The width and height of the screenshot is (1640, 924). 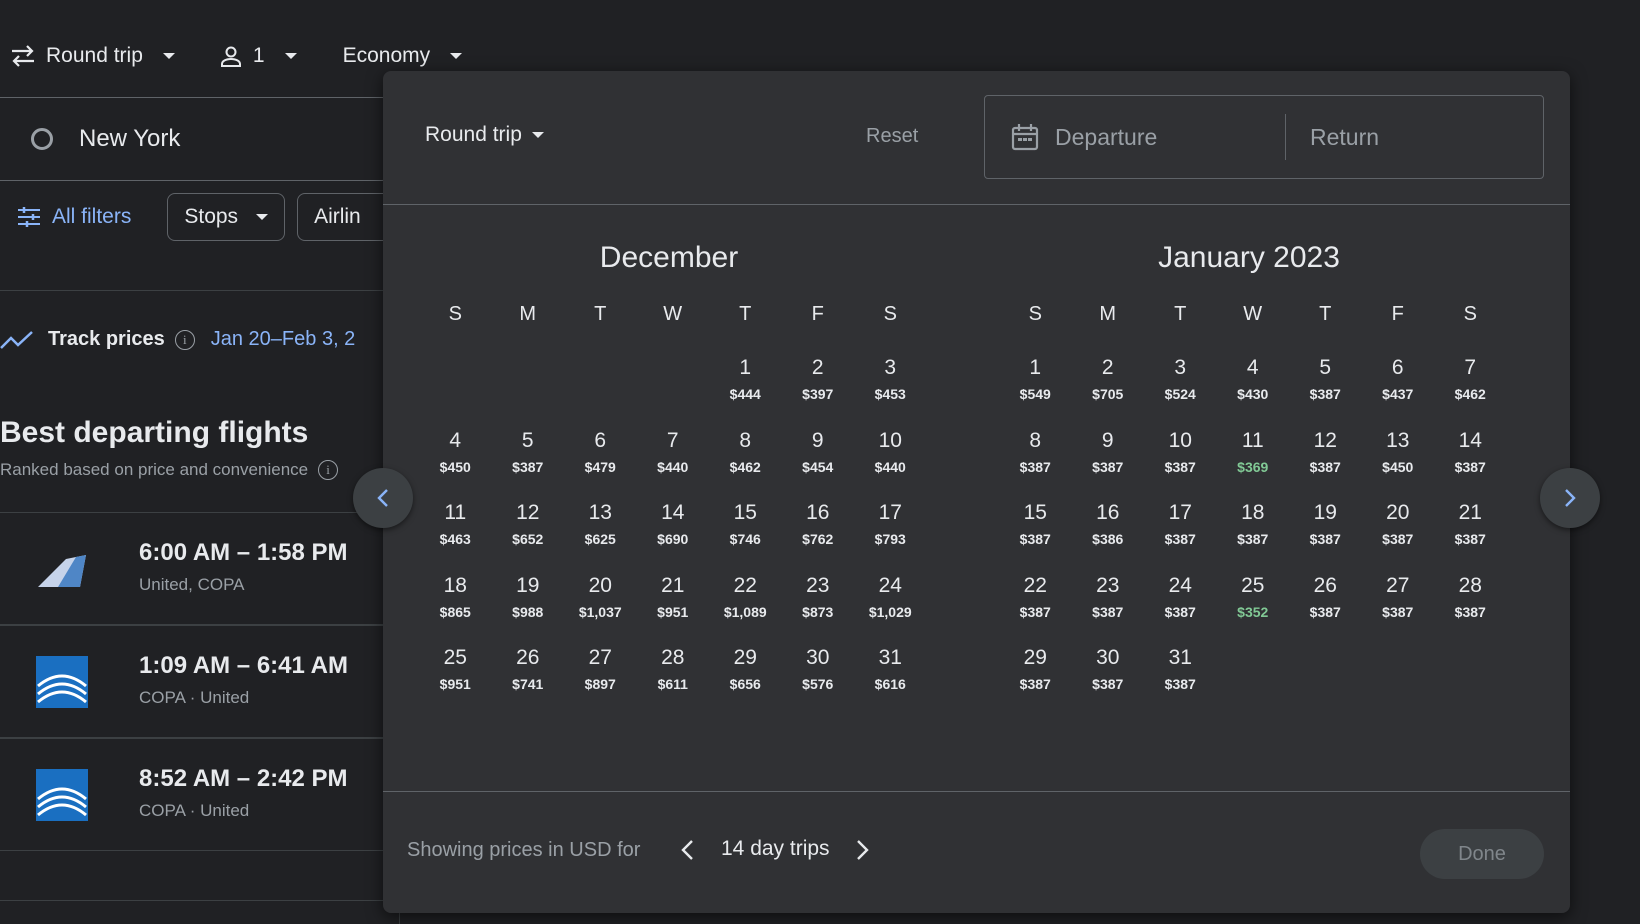 I want to click on day-number: 27, so click(x=1398, y=585).